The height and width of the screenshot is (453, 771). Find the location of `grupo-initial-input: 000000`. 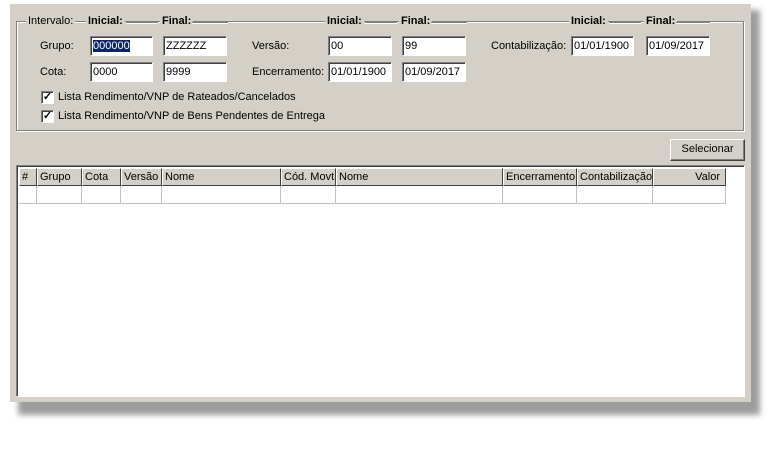

grupo-initial-input: 000000 is located at coordinates (121, 46).